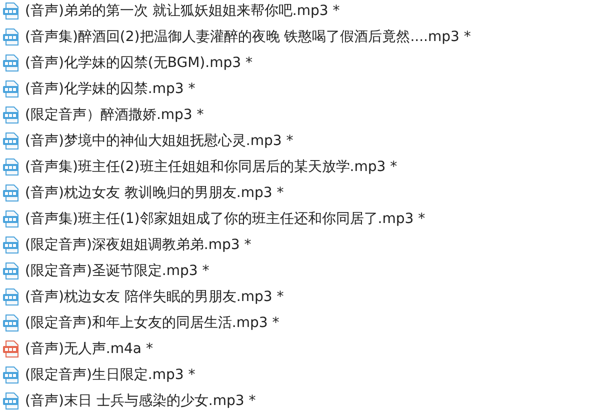  I want to click on file-name: (音声)化学妹的囚禁.mp3 *, so click(110, 89).